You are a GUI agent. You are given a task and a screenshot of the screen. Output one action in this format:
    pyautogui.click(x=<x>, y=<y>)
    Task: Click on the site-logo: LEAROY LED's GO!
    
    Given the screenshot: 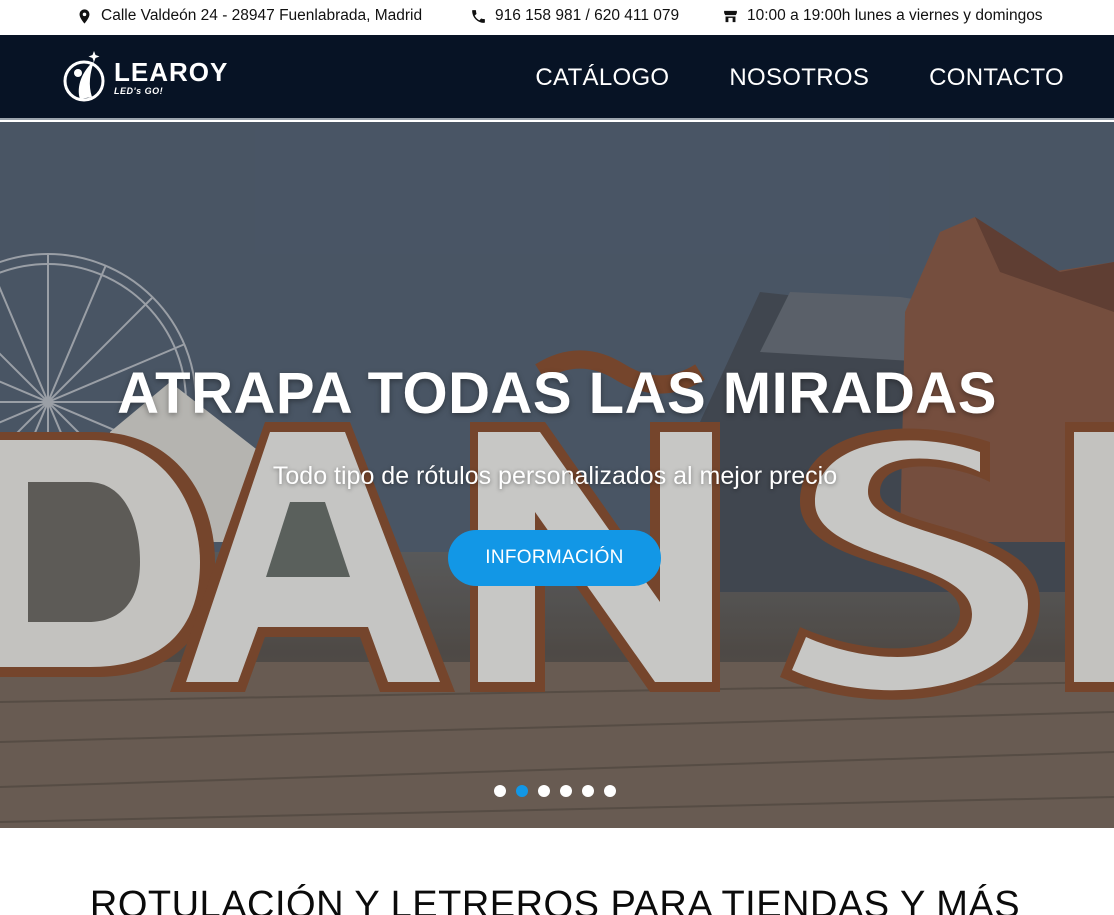 What is the action you would take?
    pyautogui.click(x=147, y=77)
    